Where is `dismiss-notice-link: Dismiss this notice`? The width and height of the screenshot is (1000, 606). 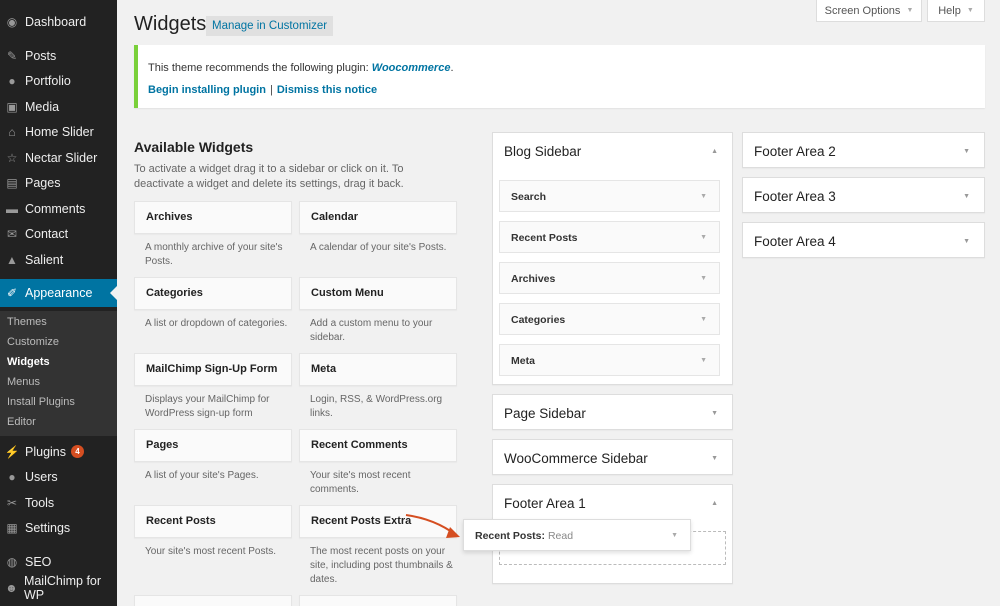
dismiss-notice-link: Dismiss this notice is located at coordinates (327, 90).